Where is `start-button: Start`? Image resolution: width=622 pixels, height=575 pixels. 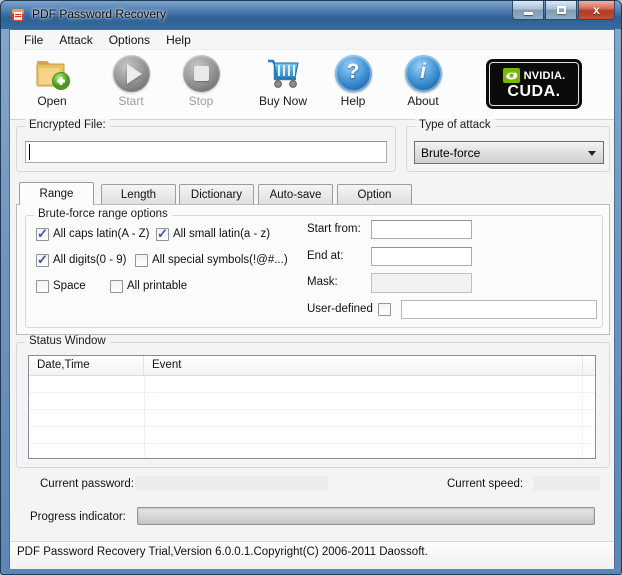 start-button: Start is located at coordinates (131, 85).